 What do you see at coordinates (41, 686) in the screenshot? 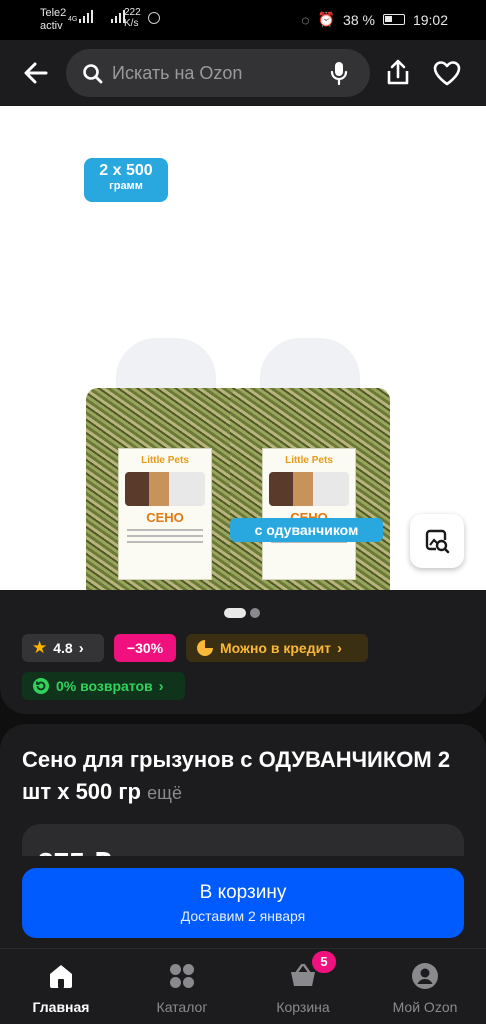
I see `return-icon` at bounding box center [41, 686].